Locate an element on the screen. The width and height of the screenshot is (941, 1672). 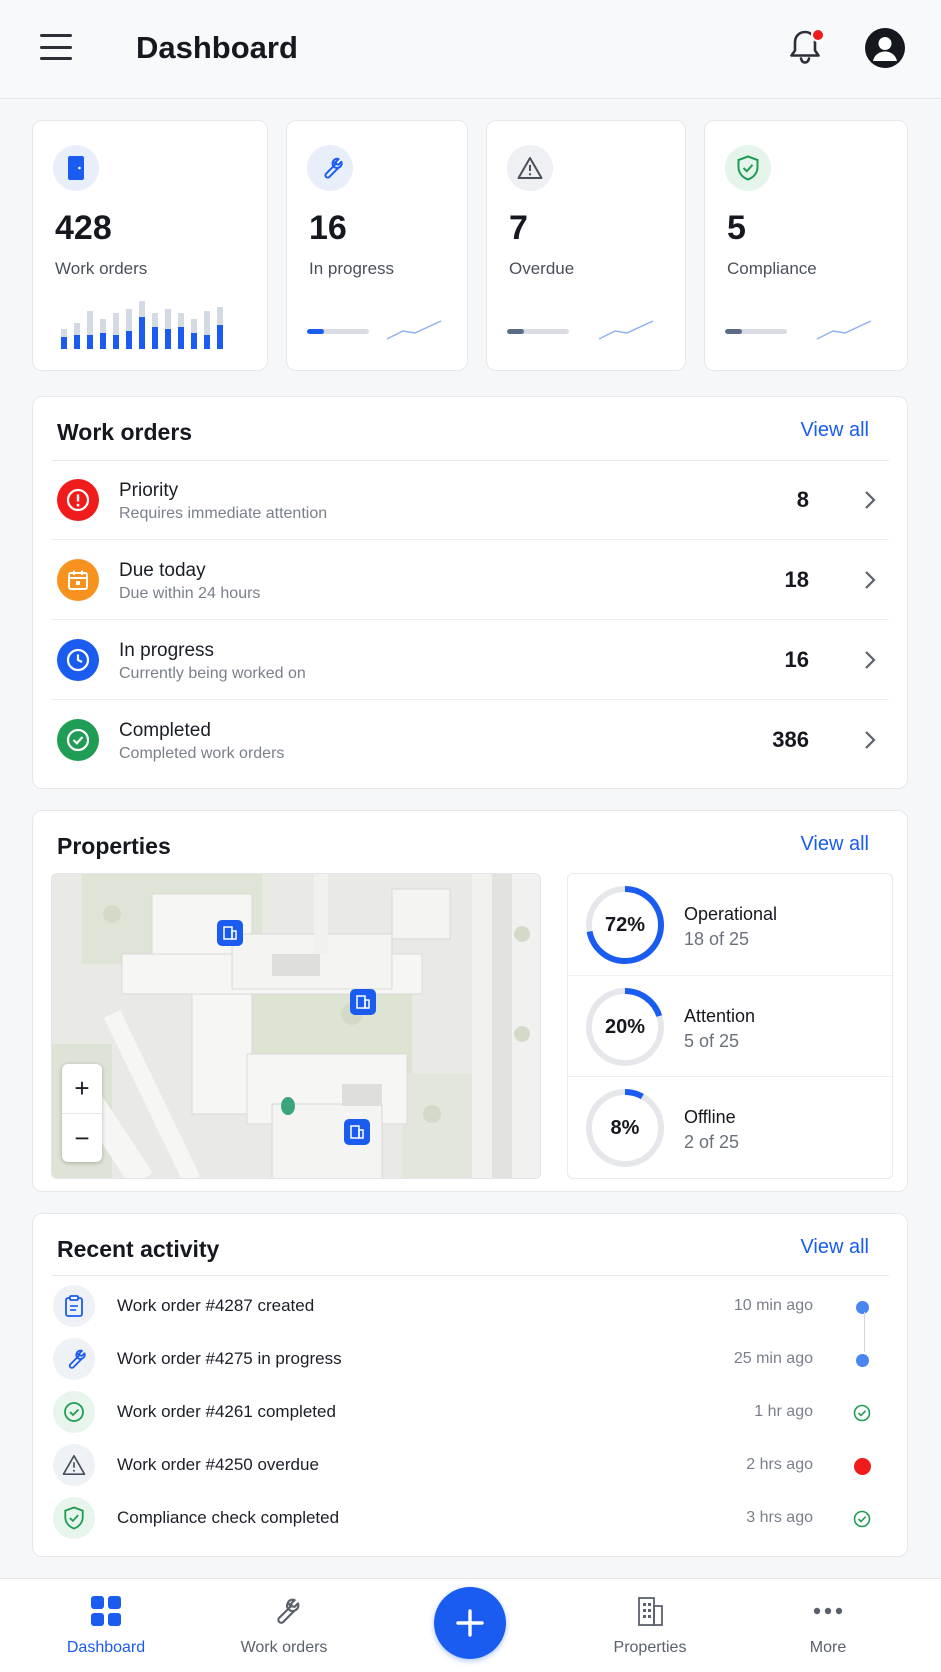
page-title: Dashboard is located at coordinates (217, 47).